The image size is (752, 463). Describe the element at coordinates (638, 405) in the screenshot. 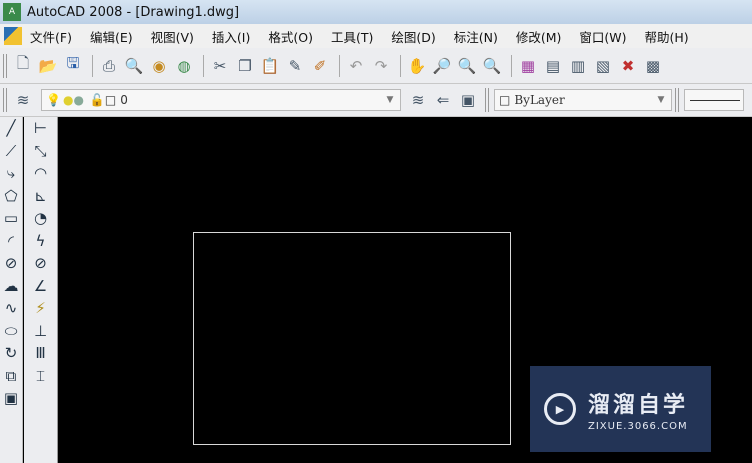

I see `watermark-name: 溜溜自学` at that location.